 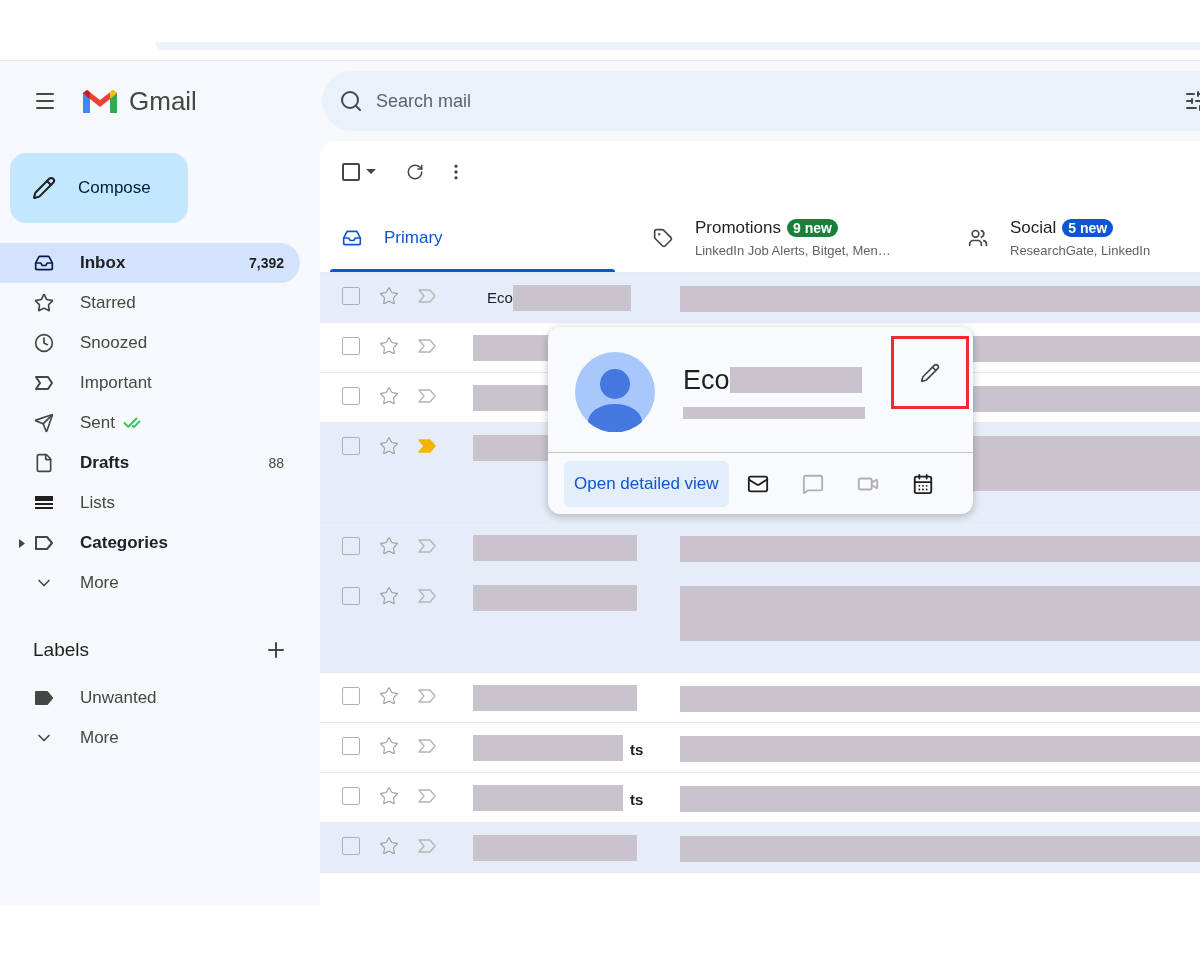 What do you see at coordinates (1033, 228) in the screenshot?
I see `tab-label: Social` at bounding box center [1033, 228].